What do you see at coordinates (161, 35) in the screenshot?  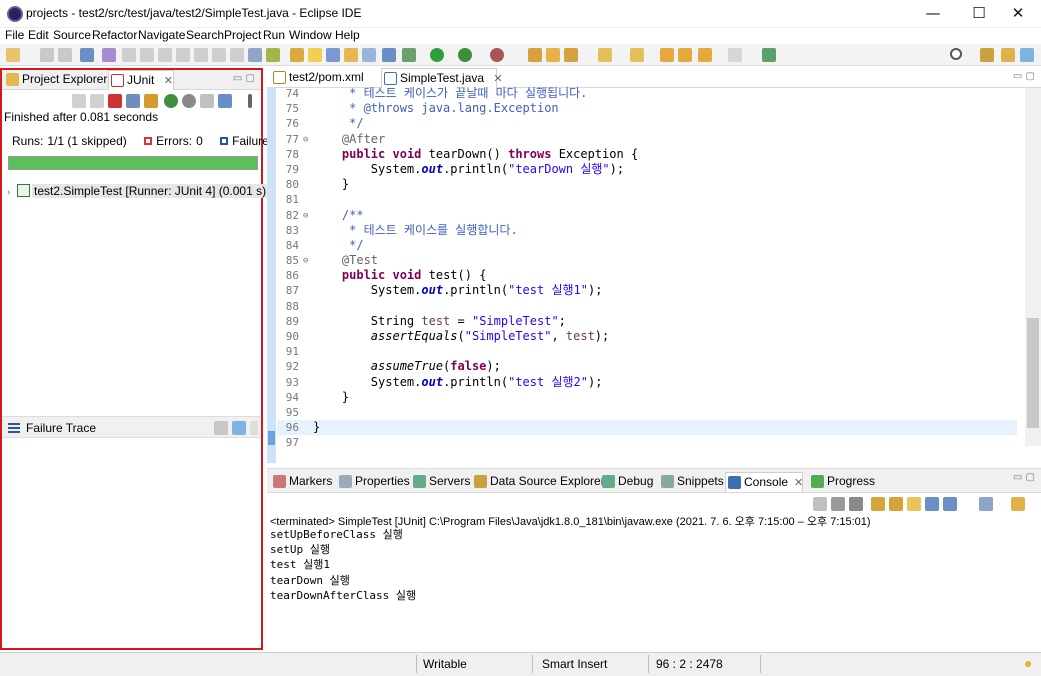 I see `menu-navigate: Navigate` at bounding box center [161, 35].